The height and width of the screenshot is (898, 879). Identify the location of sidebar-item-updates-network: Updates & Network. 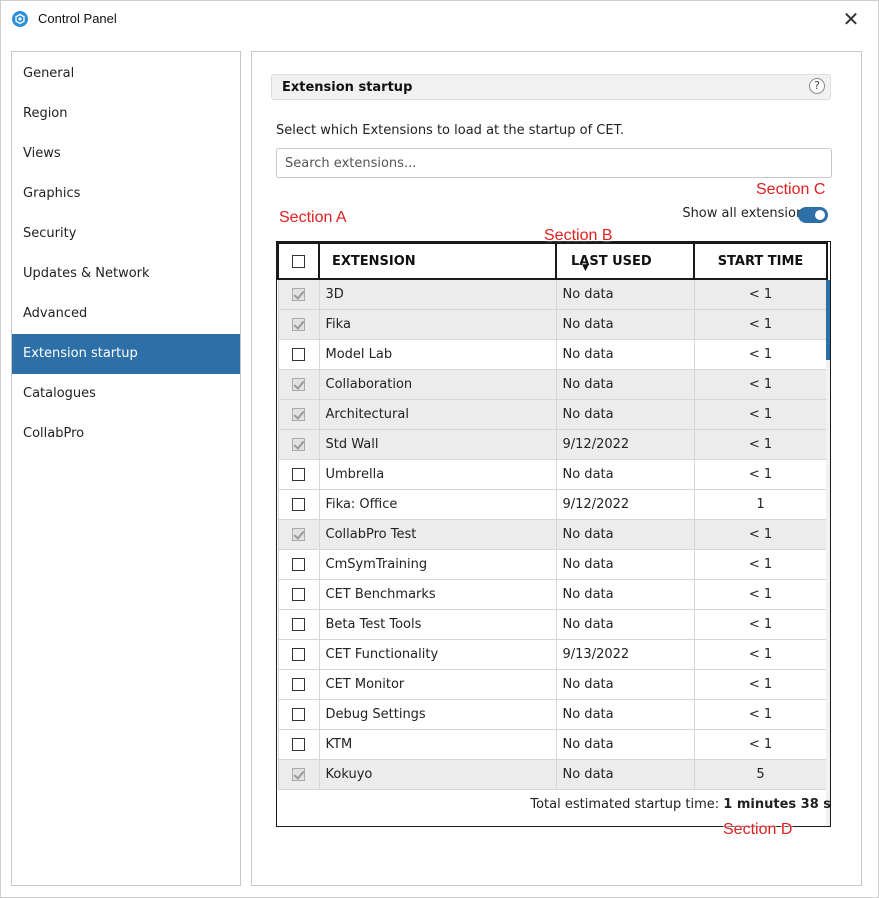
(126, 274).